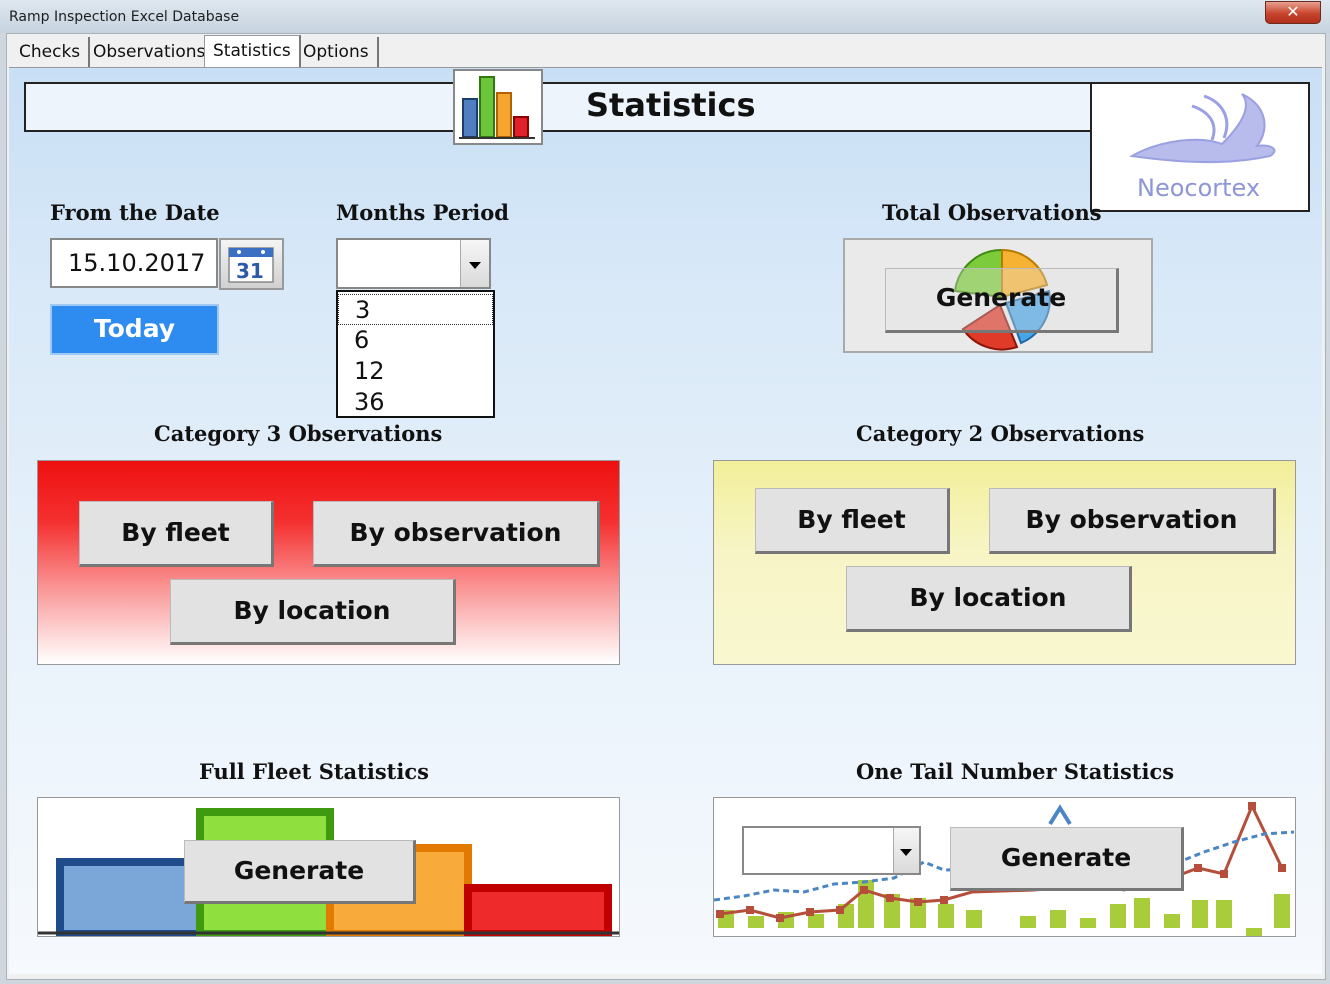 The image size is (1330, 984). I want to click on total-observations-label: Total Observations, so click(992, 212).